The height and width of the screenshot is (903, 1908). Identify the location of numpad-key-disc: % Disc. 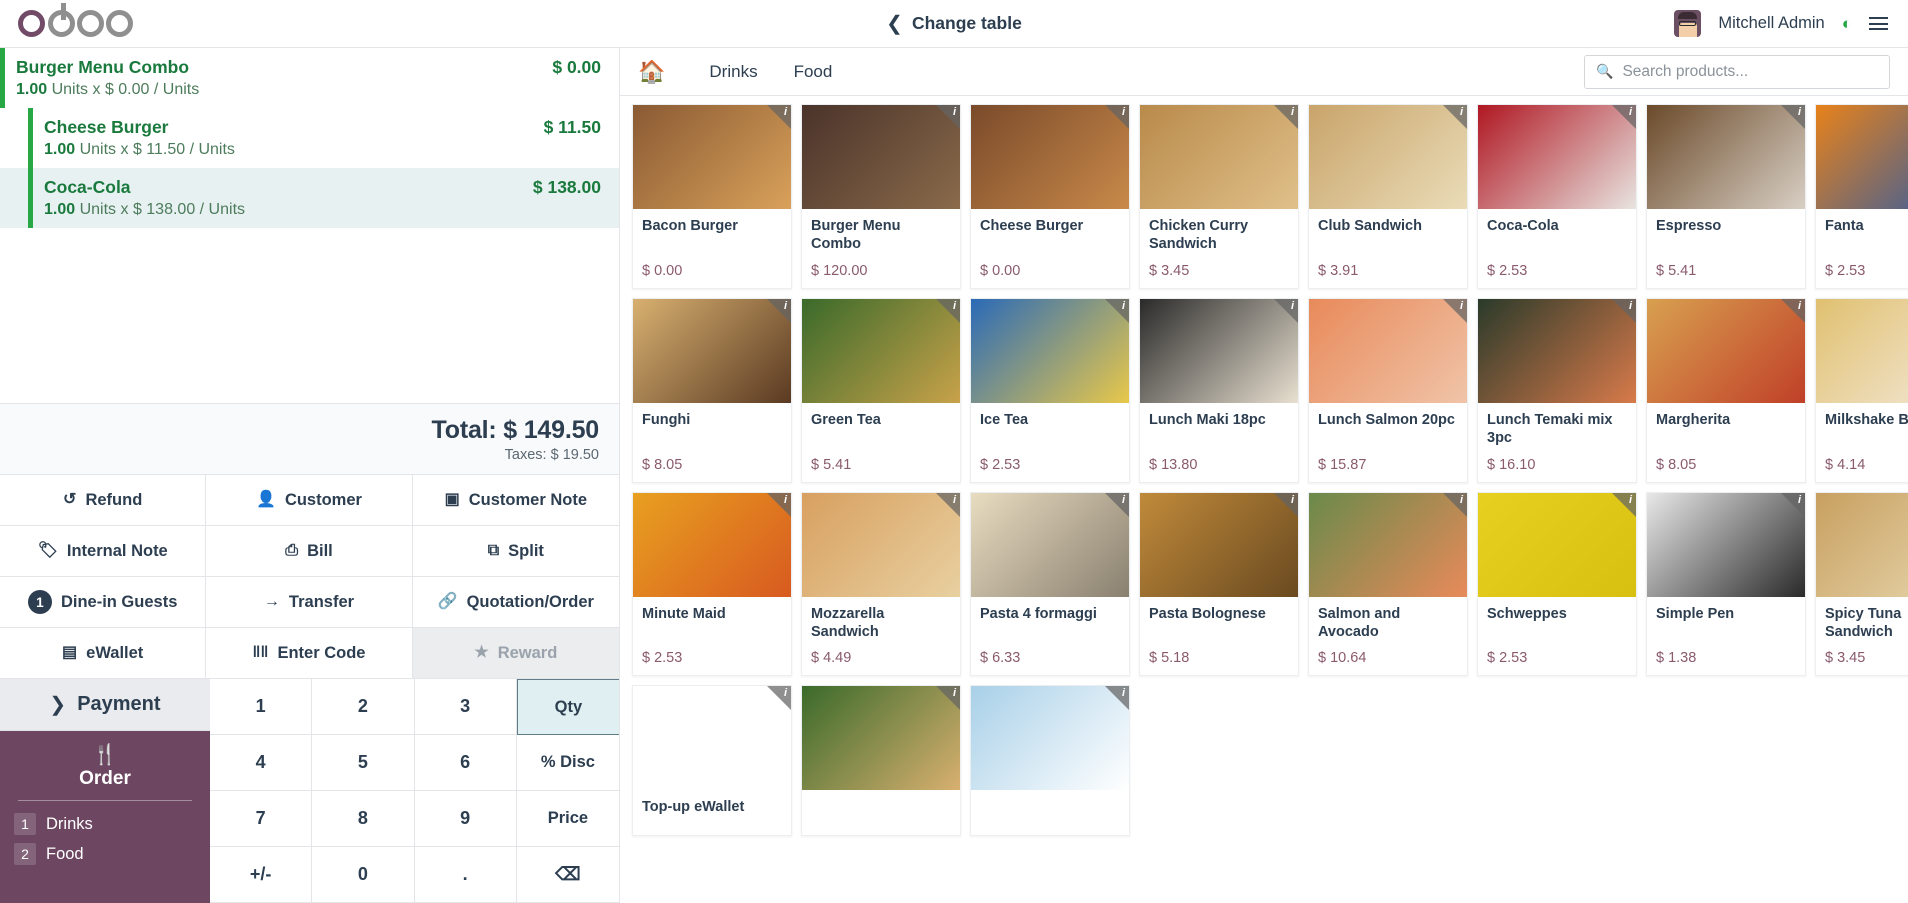
(567, 763).